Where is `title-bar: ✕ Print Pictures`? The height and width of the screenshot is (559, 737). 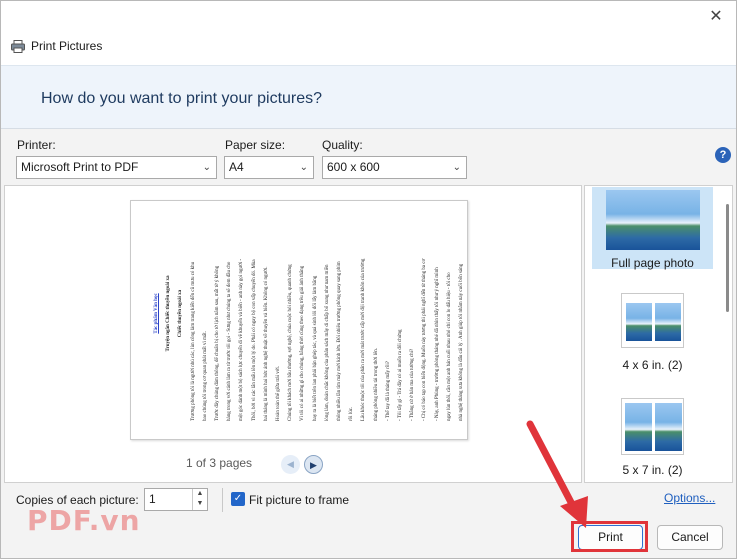 title-bar: ✕ Print Pictures is located at coordinates (368, 33).